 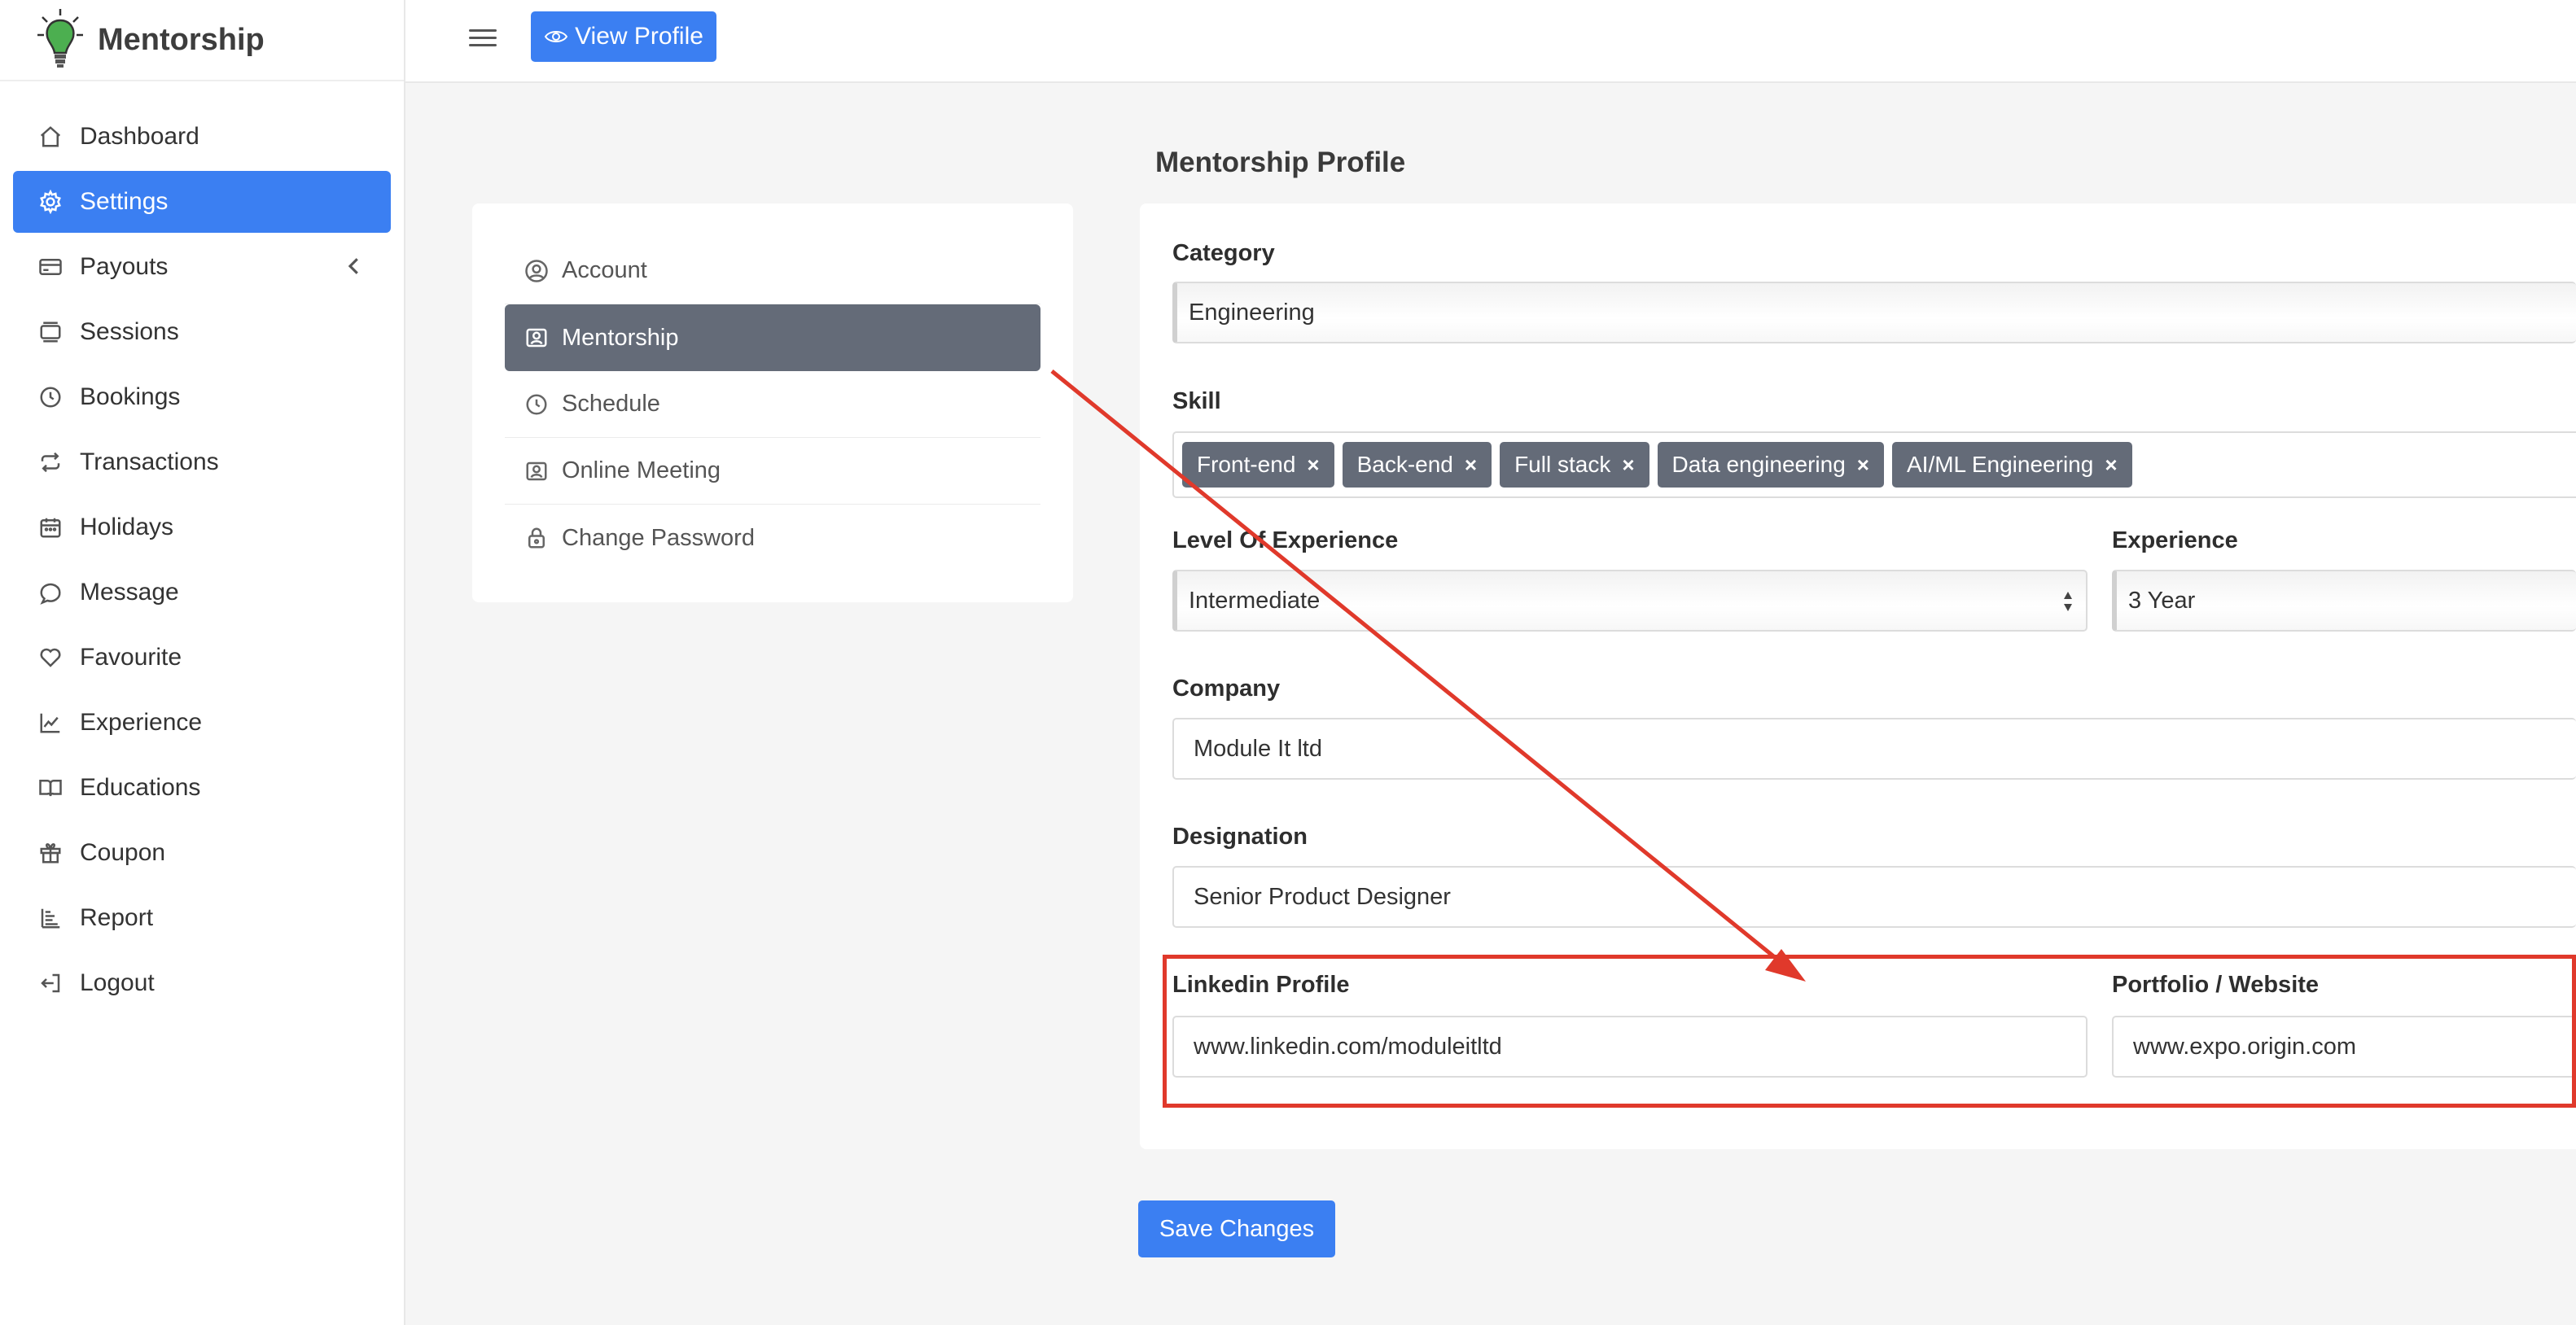 What do you see at coordinates (772, 337) in the screenshot?
I see `settings-tab-mentorship: Mentorship` at bounding box center [772, 337].